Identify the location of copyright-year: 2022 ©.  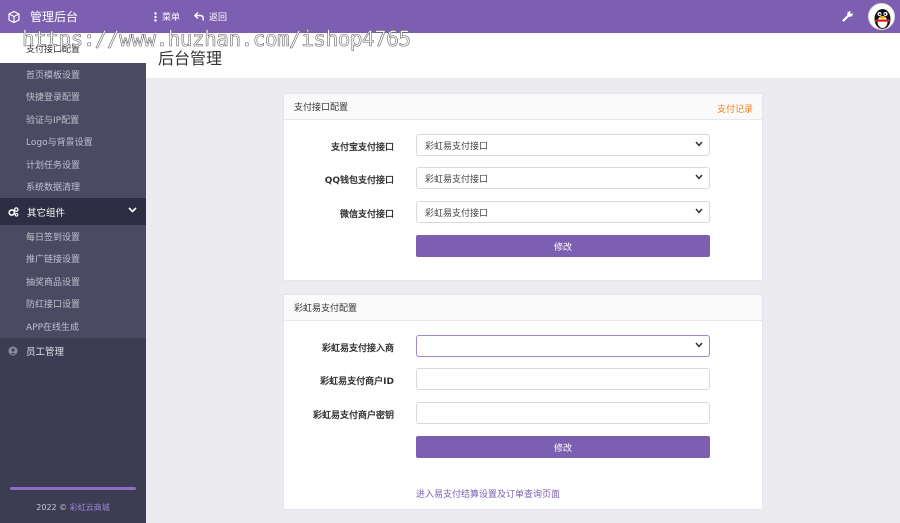
(52, 507).